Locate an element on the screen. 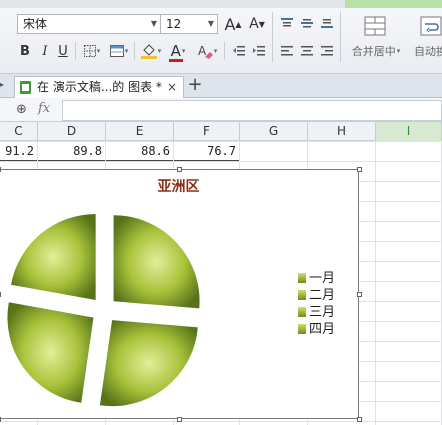  indent-decrease-icon is located at coordinates (239, 51).